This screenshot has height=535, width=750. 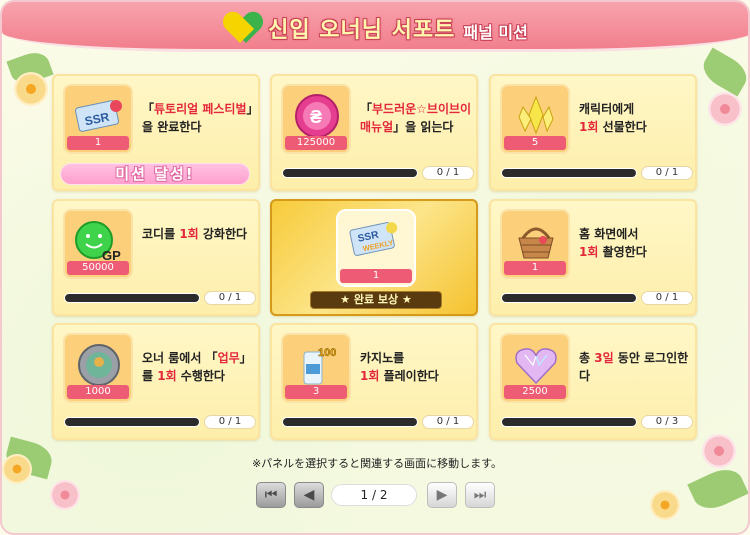 I want to click on mission-panel: GP 50000 코디를 1회 강화한다 0 / 1, so click(x=156, y=257).